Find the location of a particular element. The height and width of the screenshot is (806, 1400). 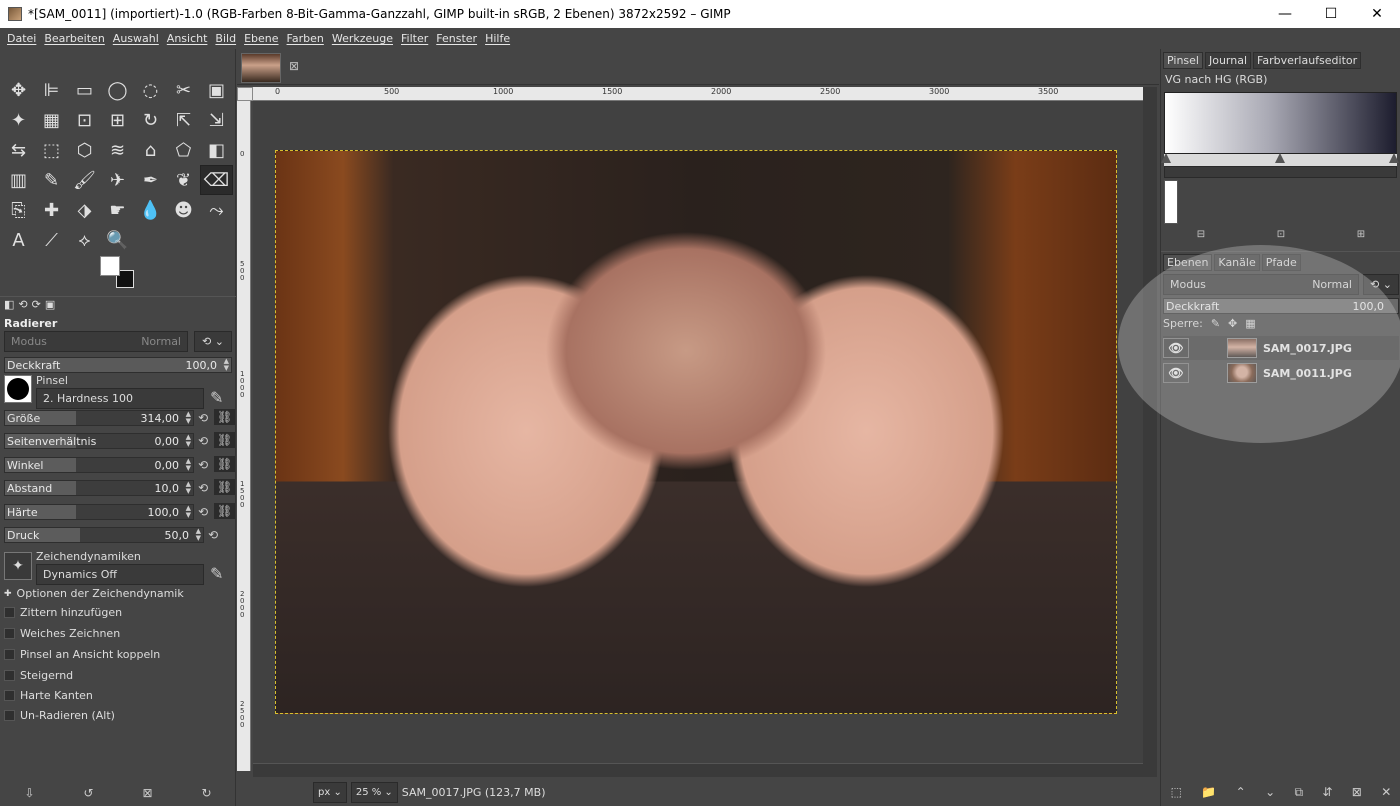

close-button: ✕ is located at coordinates (1377, 14).